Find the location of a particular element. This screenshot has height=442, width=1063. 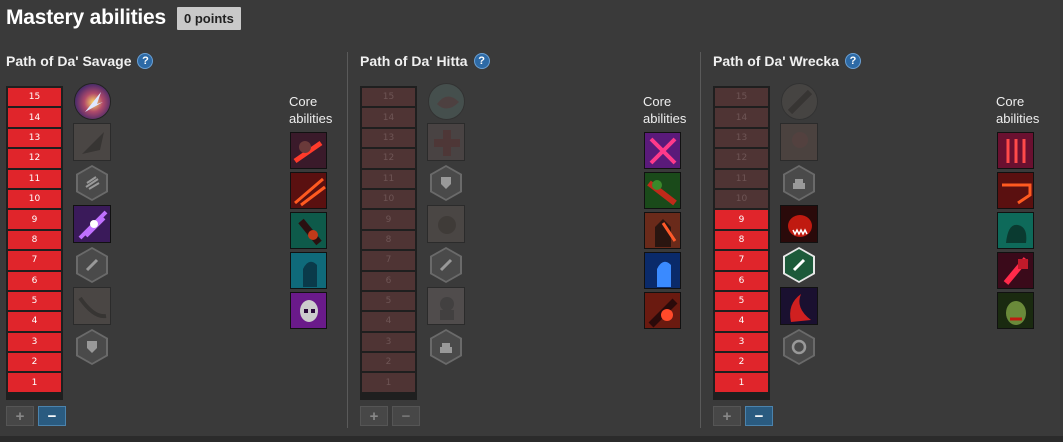

page-header: Mastery abilities 0 points is located at coordinates (123, 18).